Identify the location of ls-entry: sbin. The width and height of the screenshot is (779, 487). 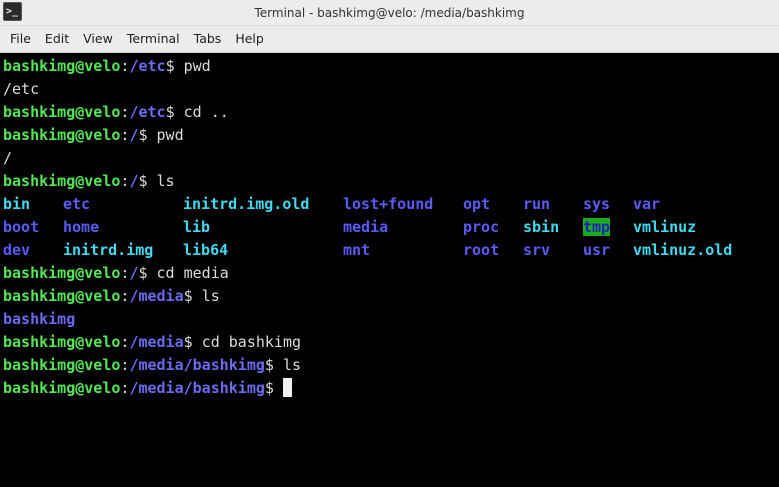
(553, 227).